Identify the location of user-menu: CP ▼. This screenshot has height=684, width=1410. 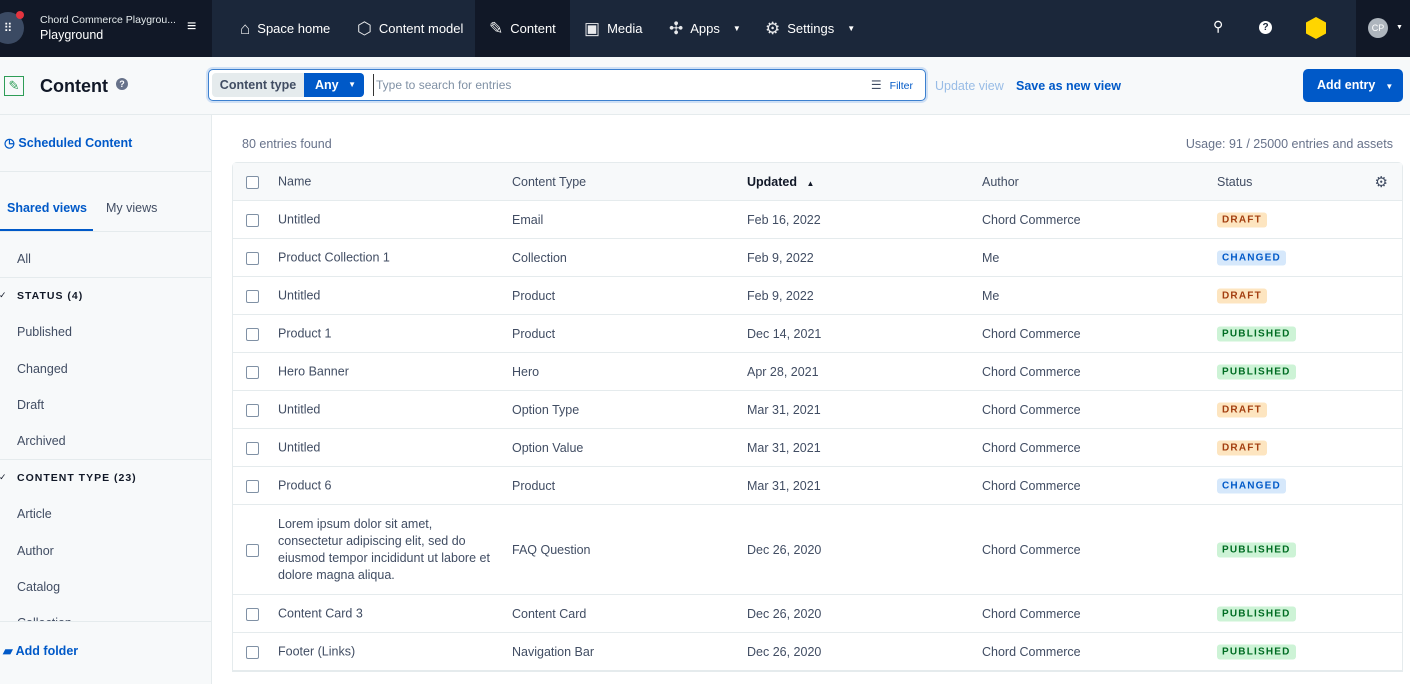
(1383, 28).